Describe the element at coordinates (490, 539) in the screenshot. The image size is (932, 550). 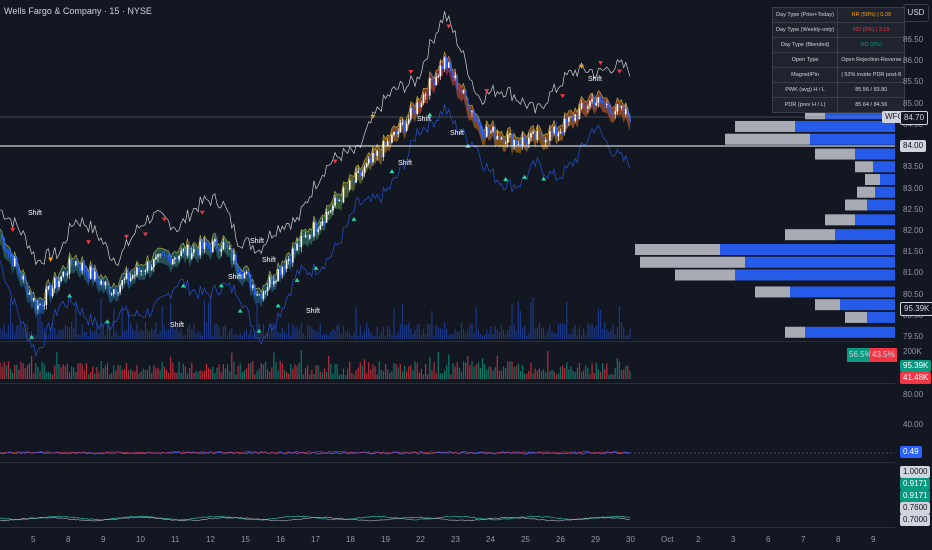
I see `time-tick-label: 24` at that location.